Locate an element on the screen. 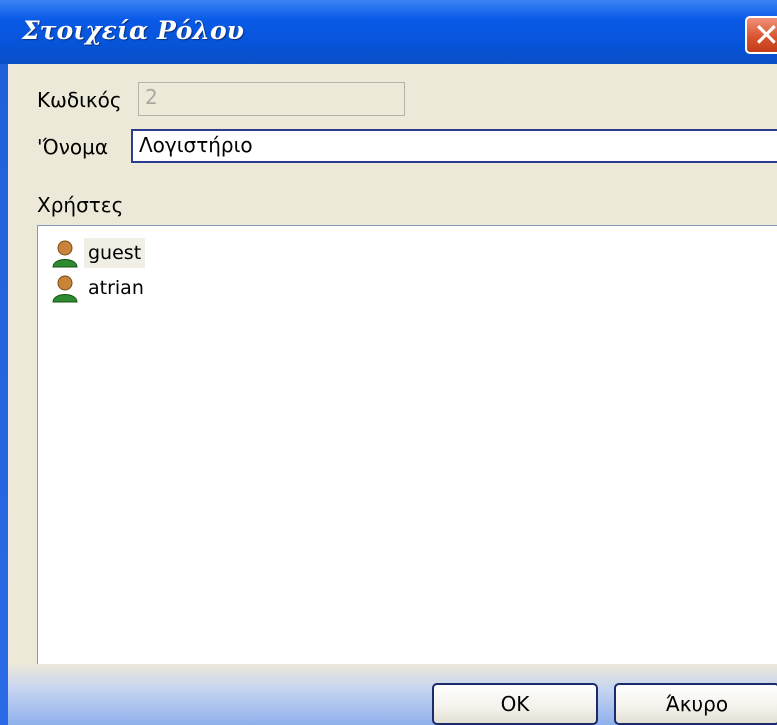 This screenshot has width=777, height=725. name-label: 'Όνομα is located at coordinates (73, 147).